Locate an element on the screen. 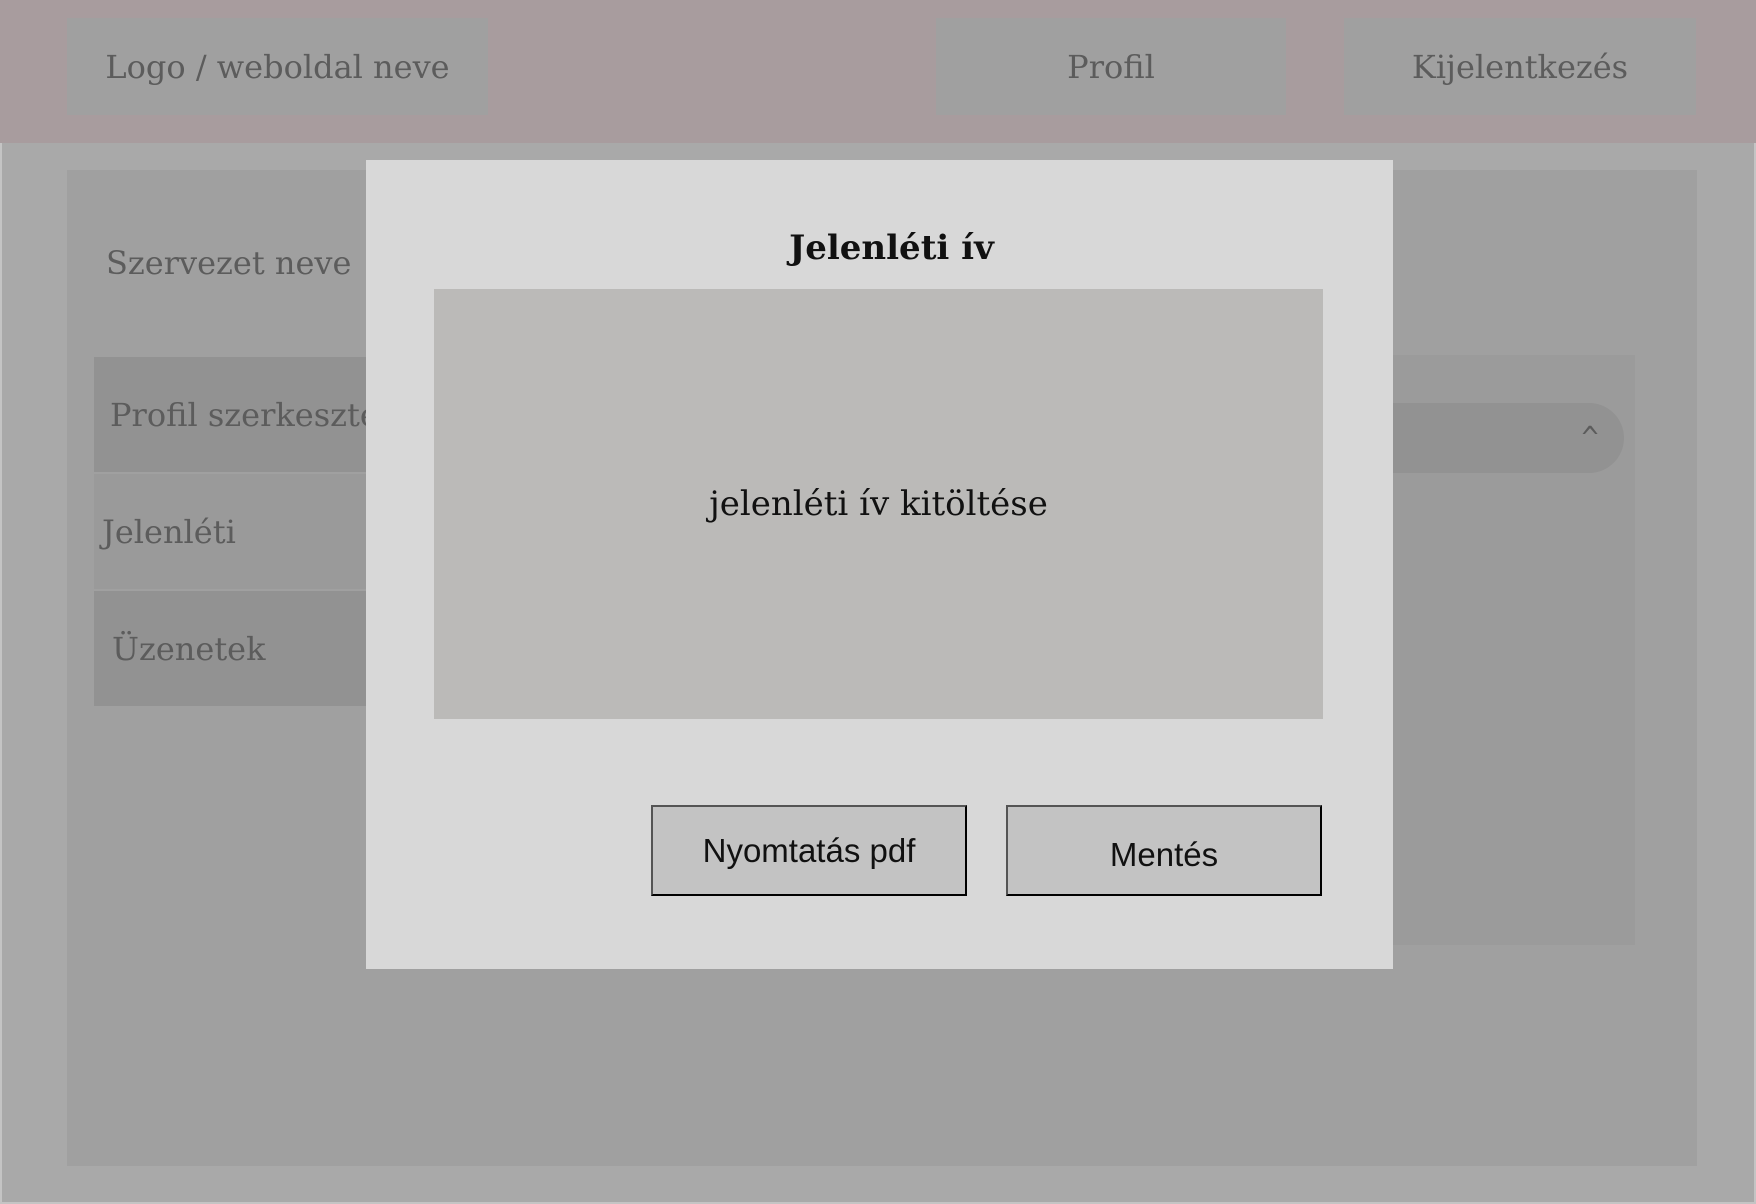  logout-link-label: Kijelentkezés is located at coordinates (1520, 66).